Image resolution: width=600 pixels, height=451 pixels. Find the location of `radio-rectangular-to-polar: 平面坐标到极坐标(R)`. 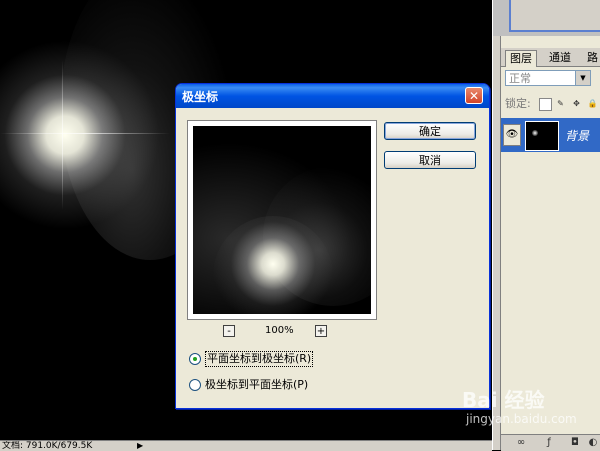

radio-rectangular-to-polar: 平面坐标到极坐标(R) is located at coordinates (314, 359).